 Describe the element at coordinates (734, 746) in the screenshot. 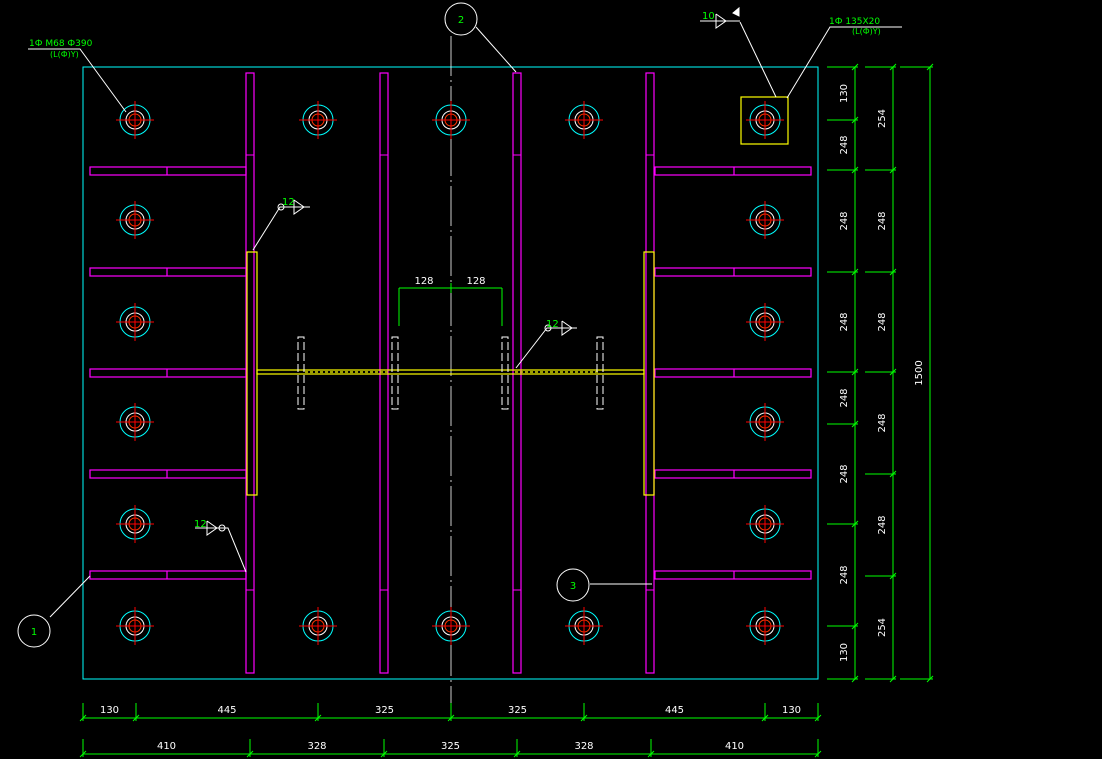

I see `dim-bottom_row2-4: 410` at that location.